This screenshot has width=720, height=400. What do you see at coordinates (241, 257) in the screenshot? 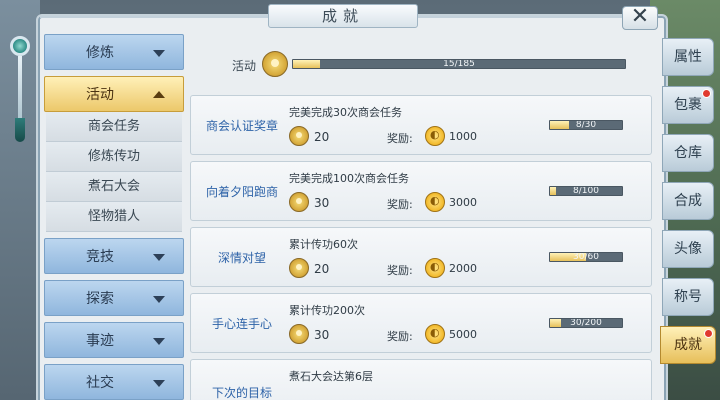
I see `task-name: 深情对望` at bounding box center [241, 257].